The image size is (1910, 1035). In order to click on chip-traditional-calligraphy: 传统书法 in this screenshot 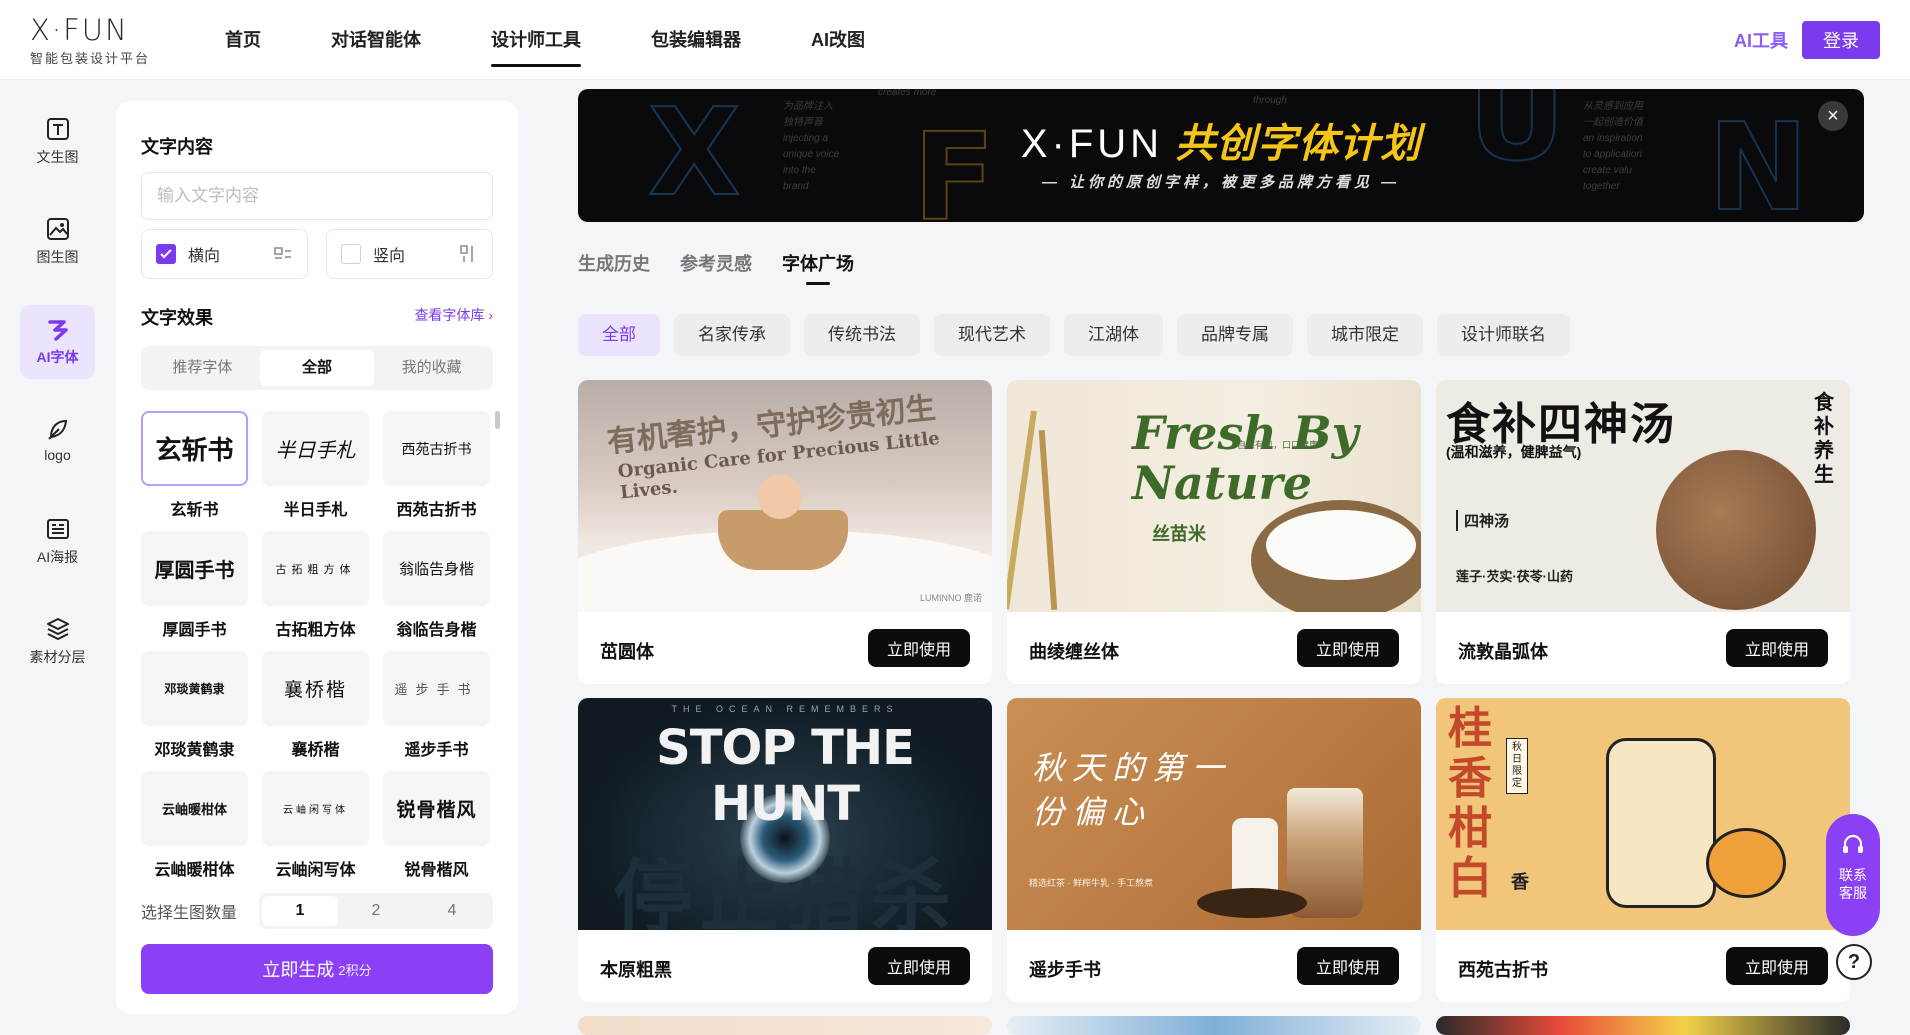, I will do `click(862, 335)`.